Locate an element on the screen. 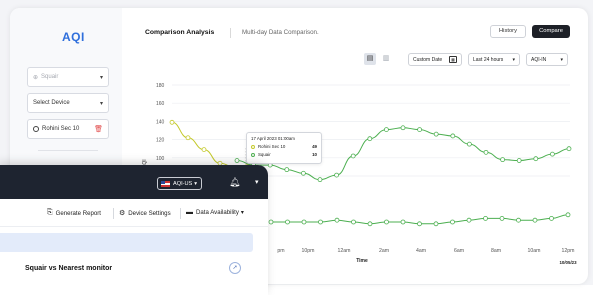 Image resolution: width=593 pixels, height=295 pixels. y-tick-label: 140 is located at coordinates (160, 122).